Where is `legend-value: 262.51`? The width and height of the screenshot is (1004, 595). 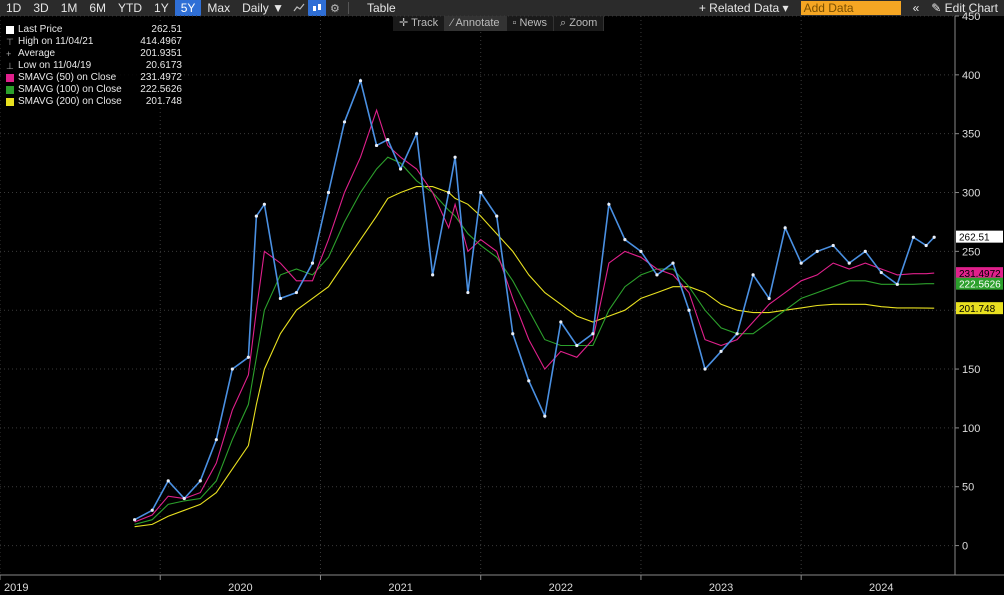
legend-value: 262.51 is located at coordinates (166, 29).